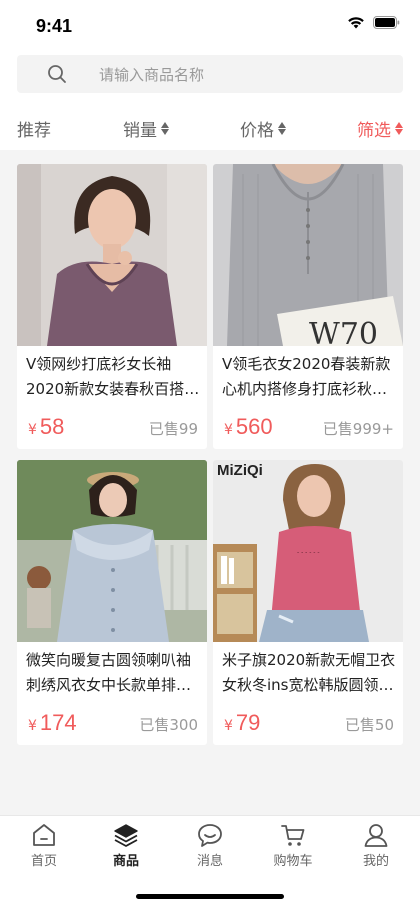  Describe the element at coordinates (308, 255) in the screenshot. I see `product-image: W70` at that location.